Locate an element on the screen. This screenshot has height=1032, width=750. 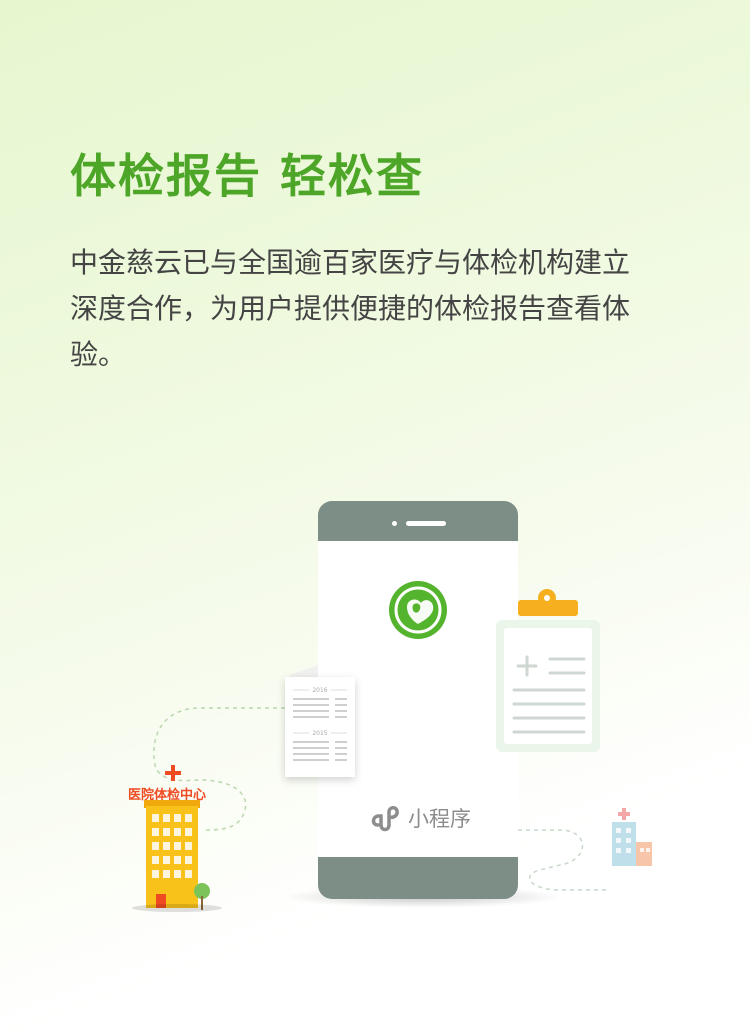
mini-program-badge: 小程序 is located at coordinates (419, 818).